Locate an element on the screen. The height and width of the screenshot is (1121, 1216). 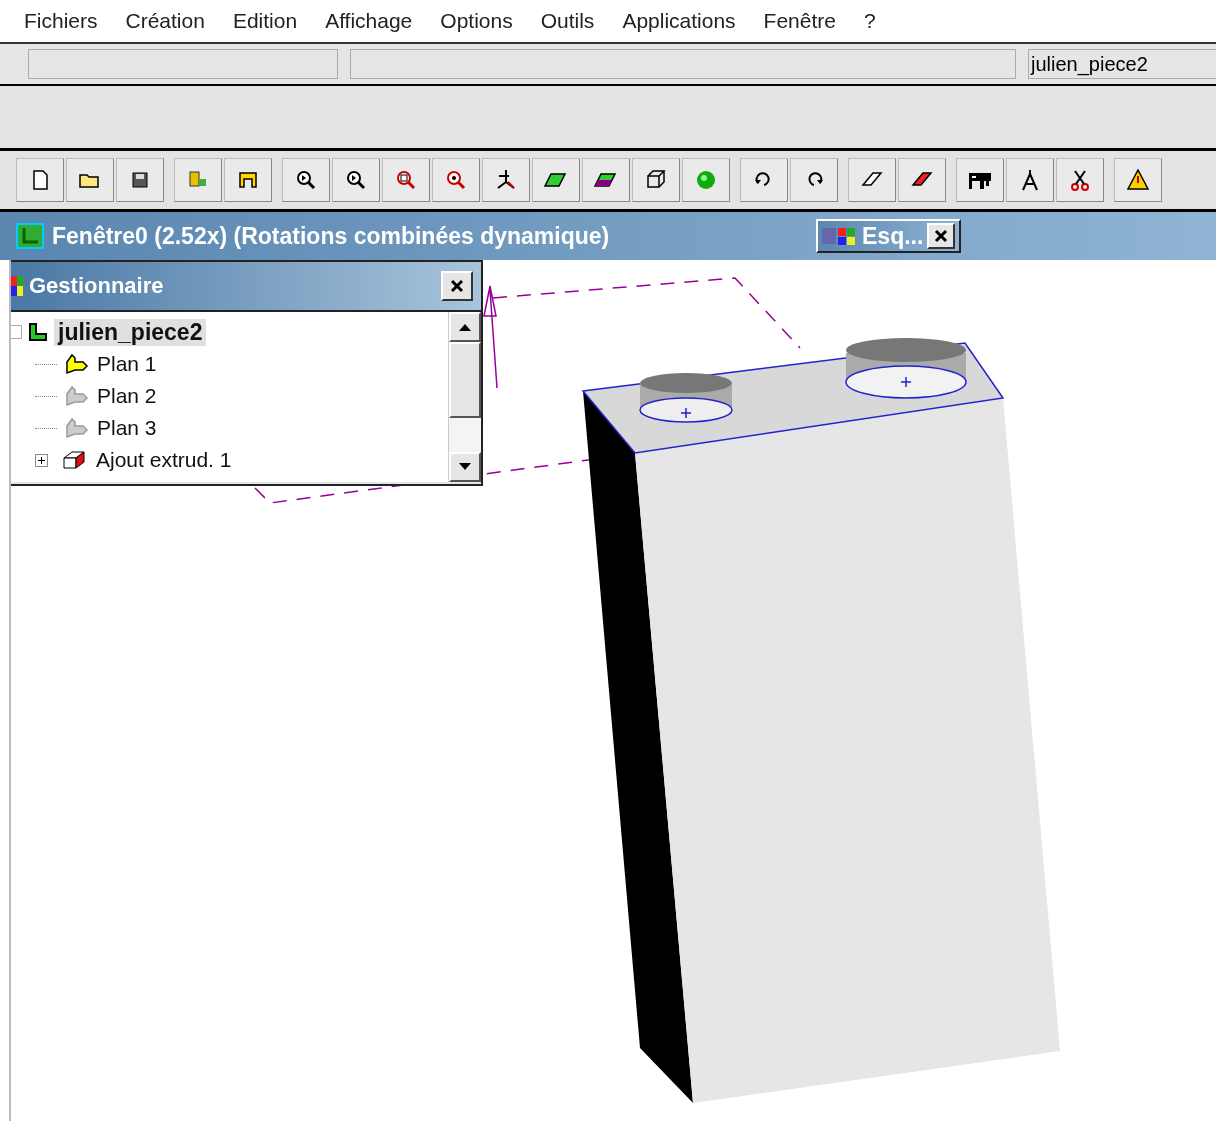
scroll-down-icon is located at coordinates (465, 467).